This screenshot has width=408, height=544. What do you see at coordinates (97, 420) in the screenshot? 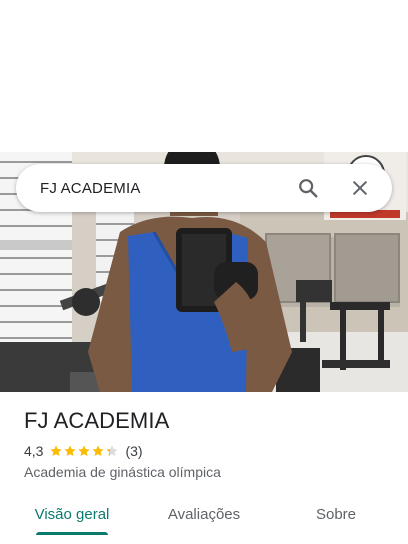
I see `place-title: FJ ACADEMIA` at bounding box center [97, 420].